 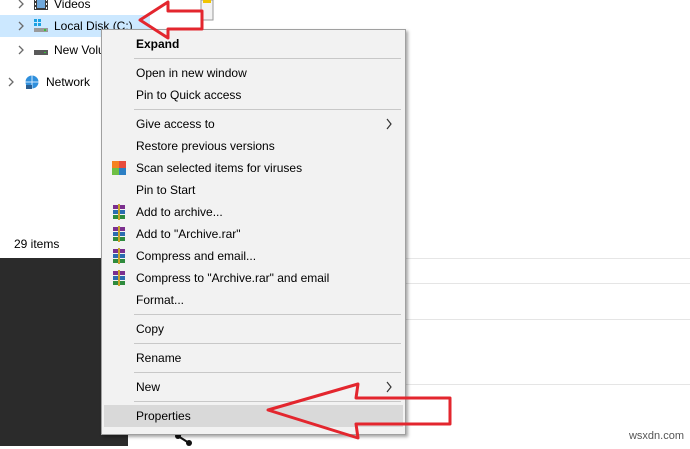 What do you see at coordinates (205, 146) in the screenshot?
I see `menu-item-label: Restore previous versions` at bounding box center [205, 146].